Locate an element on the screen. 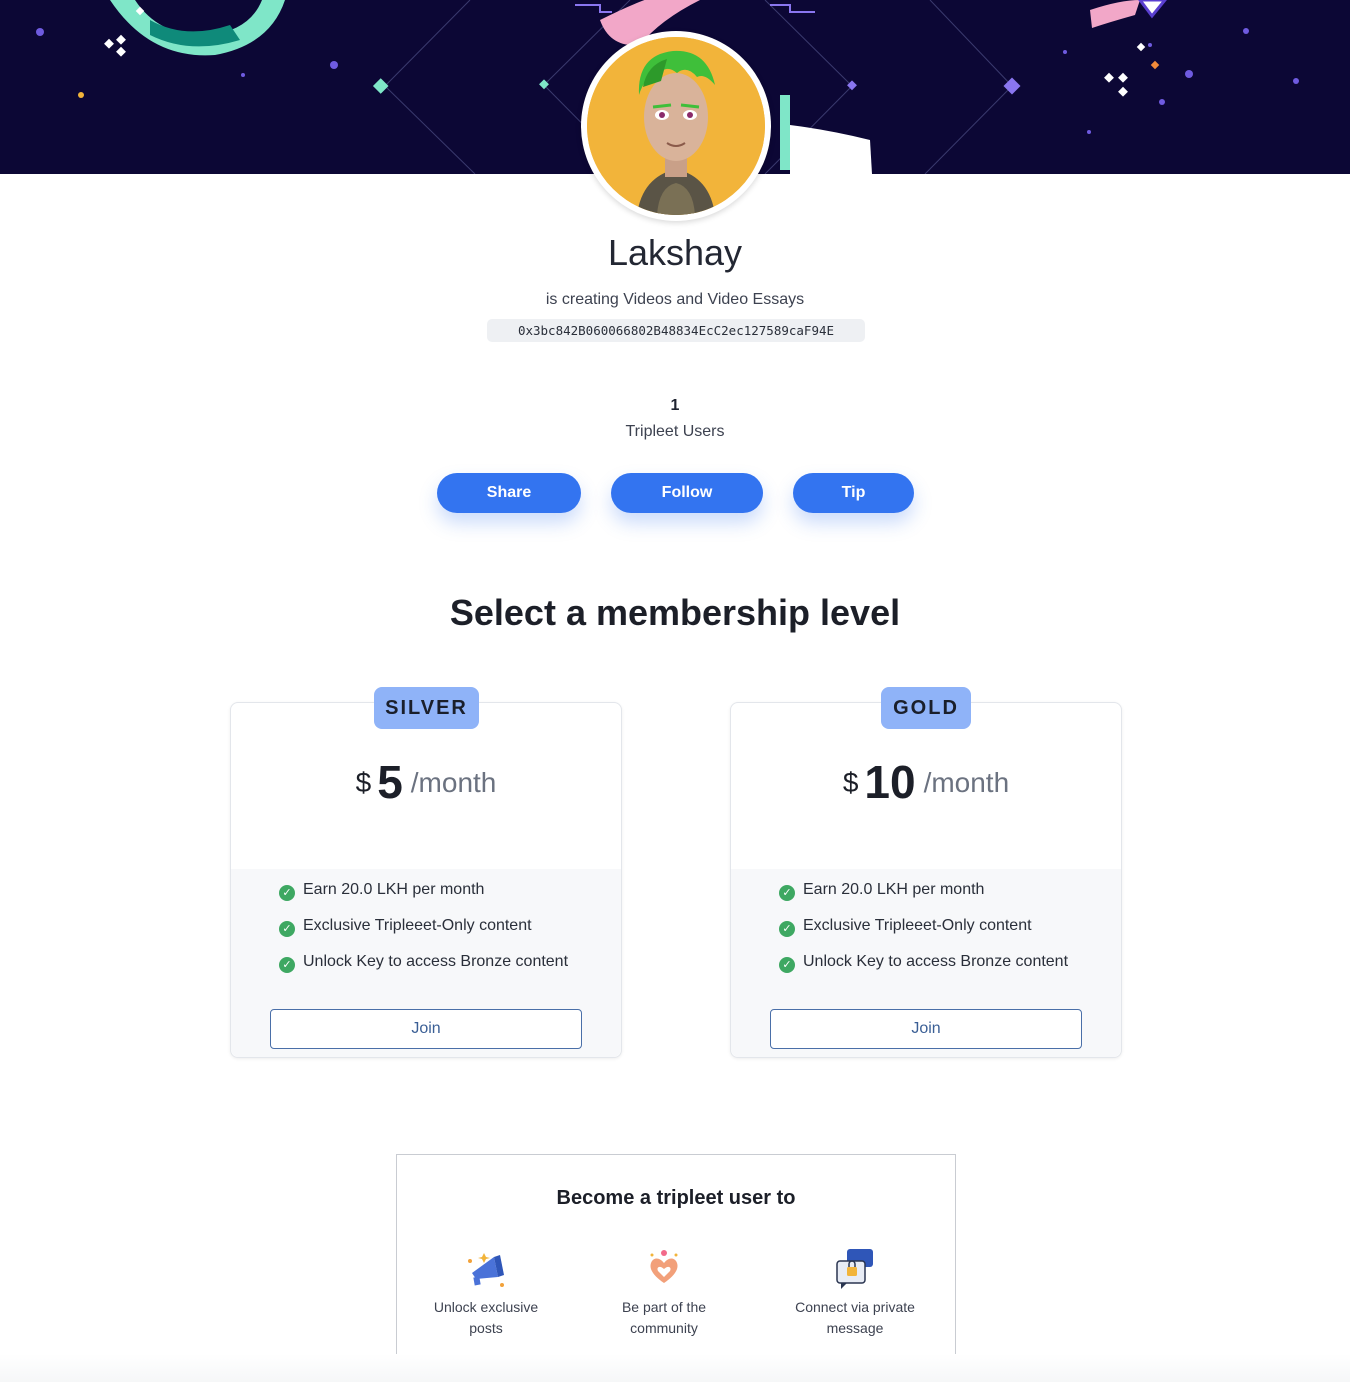 The width and height of the screenshot is (1350, 1382). benefit-label-line1: Be part of the is located at coordinates (664, 1307).